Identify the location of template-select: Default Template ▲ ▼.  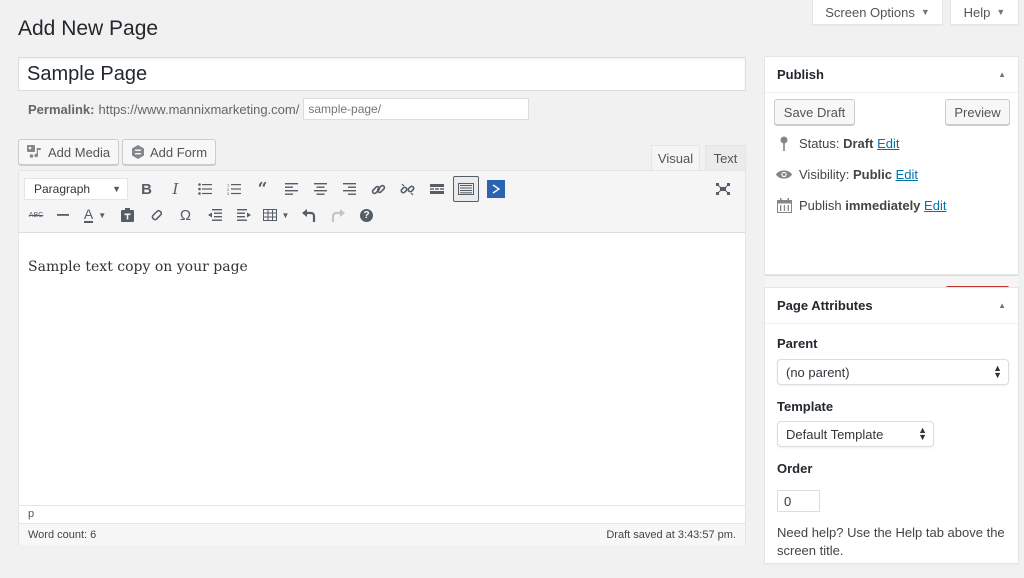
(855, 434).